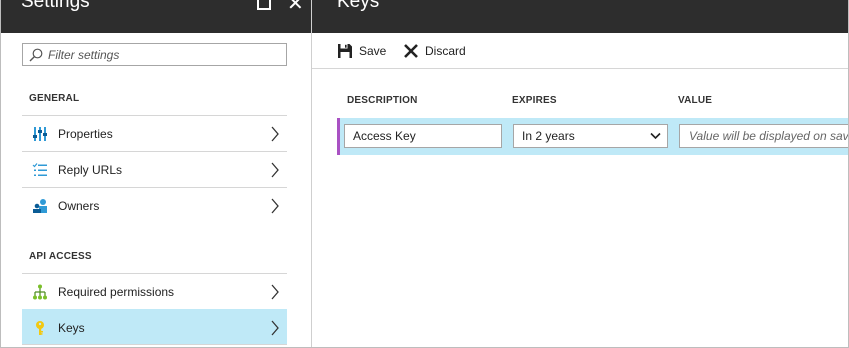 The height and width of the screenshot is (348, 849). I want to click on sidebar-item-required-permissions: Required permissions, so click(154, 291).